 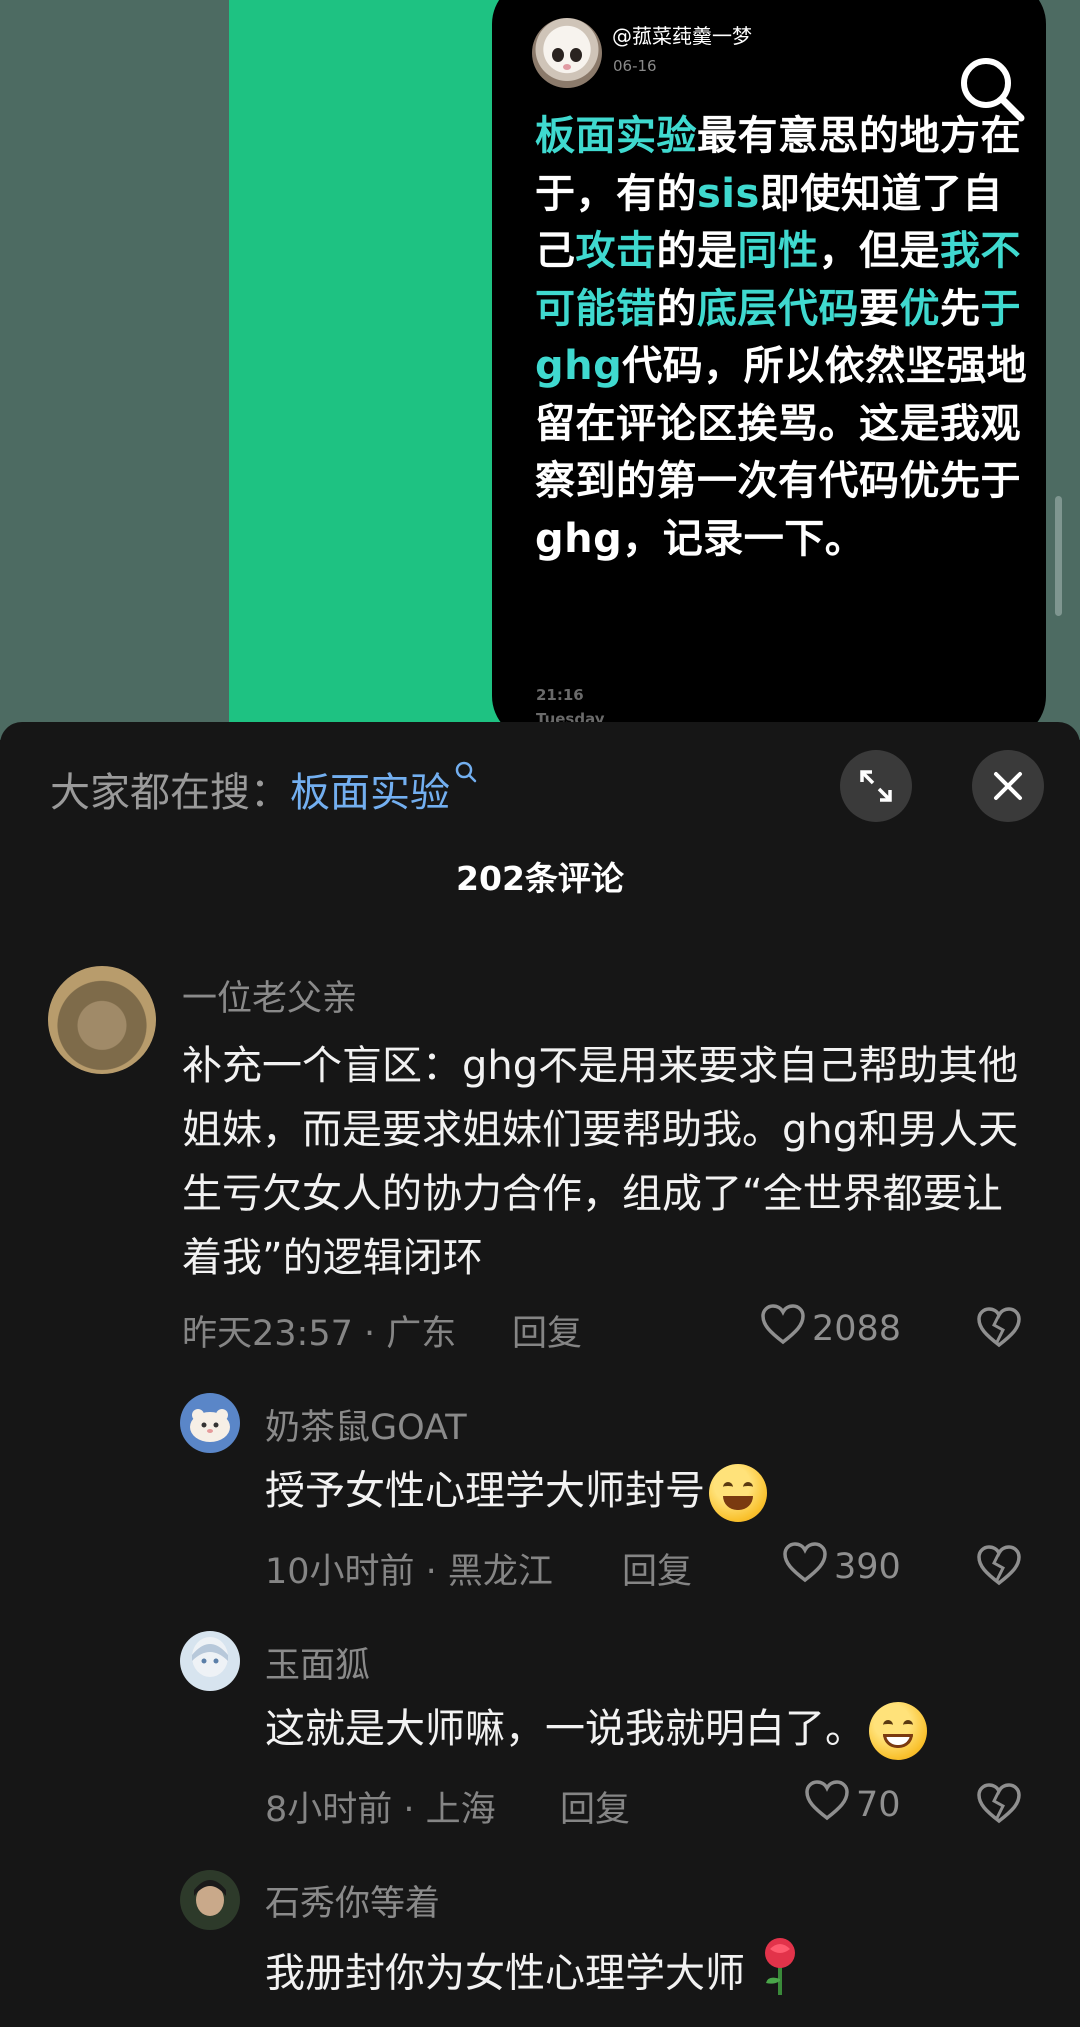 I want to click on post-text-segment: 要, so click(x=879, y=308).